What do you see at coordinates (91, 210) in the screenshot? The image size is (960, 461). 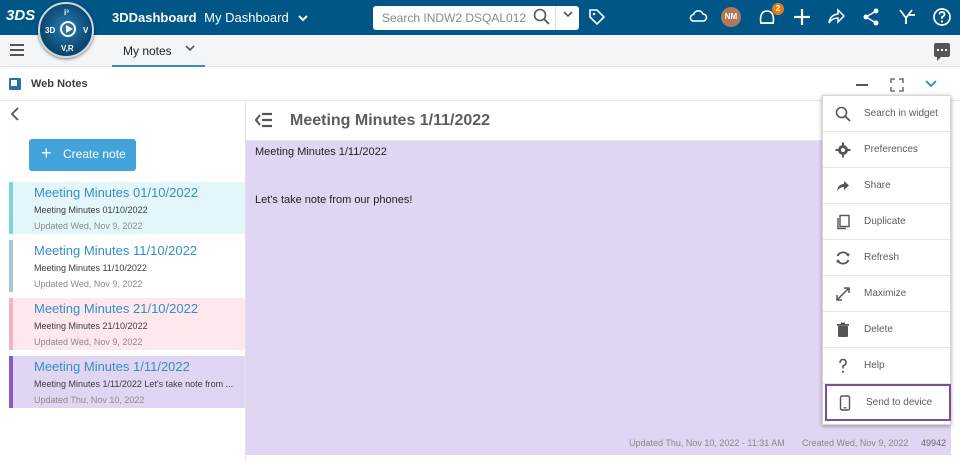 I see `note-preview: Meeting Minutes 01/10/2022` at bounding box center [91, 210].